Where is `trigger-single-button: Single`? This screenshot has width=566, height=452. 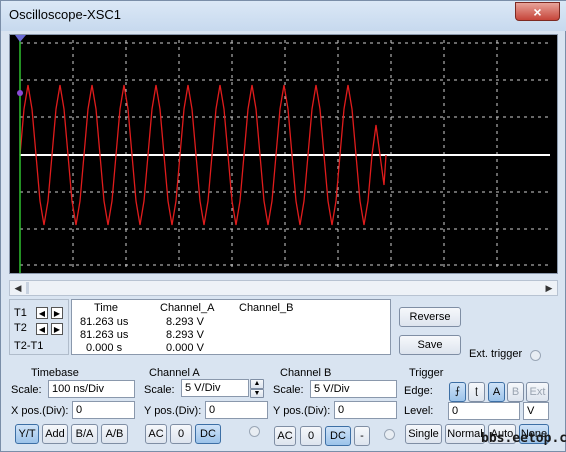 trigger-single-button: Single is located at coordinates (423, 434).